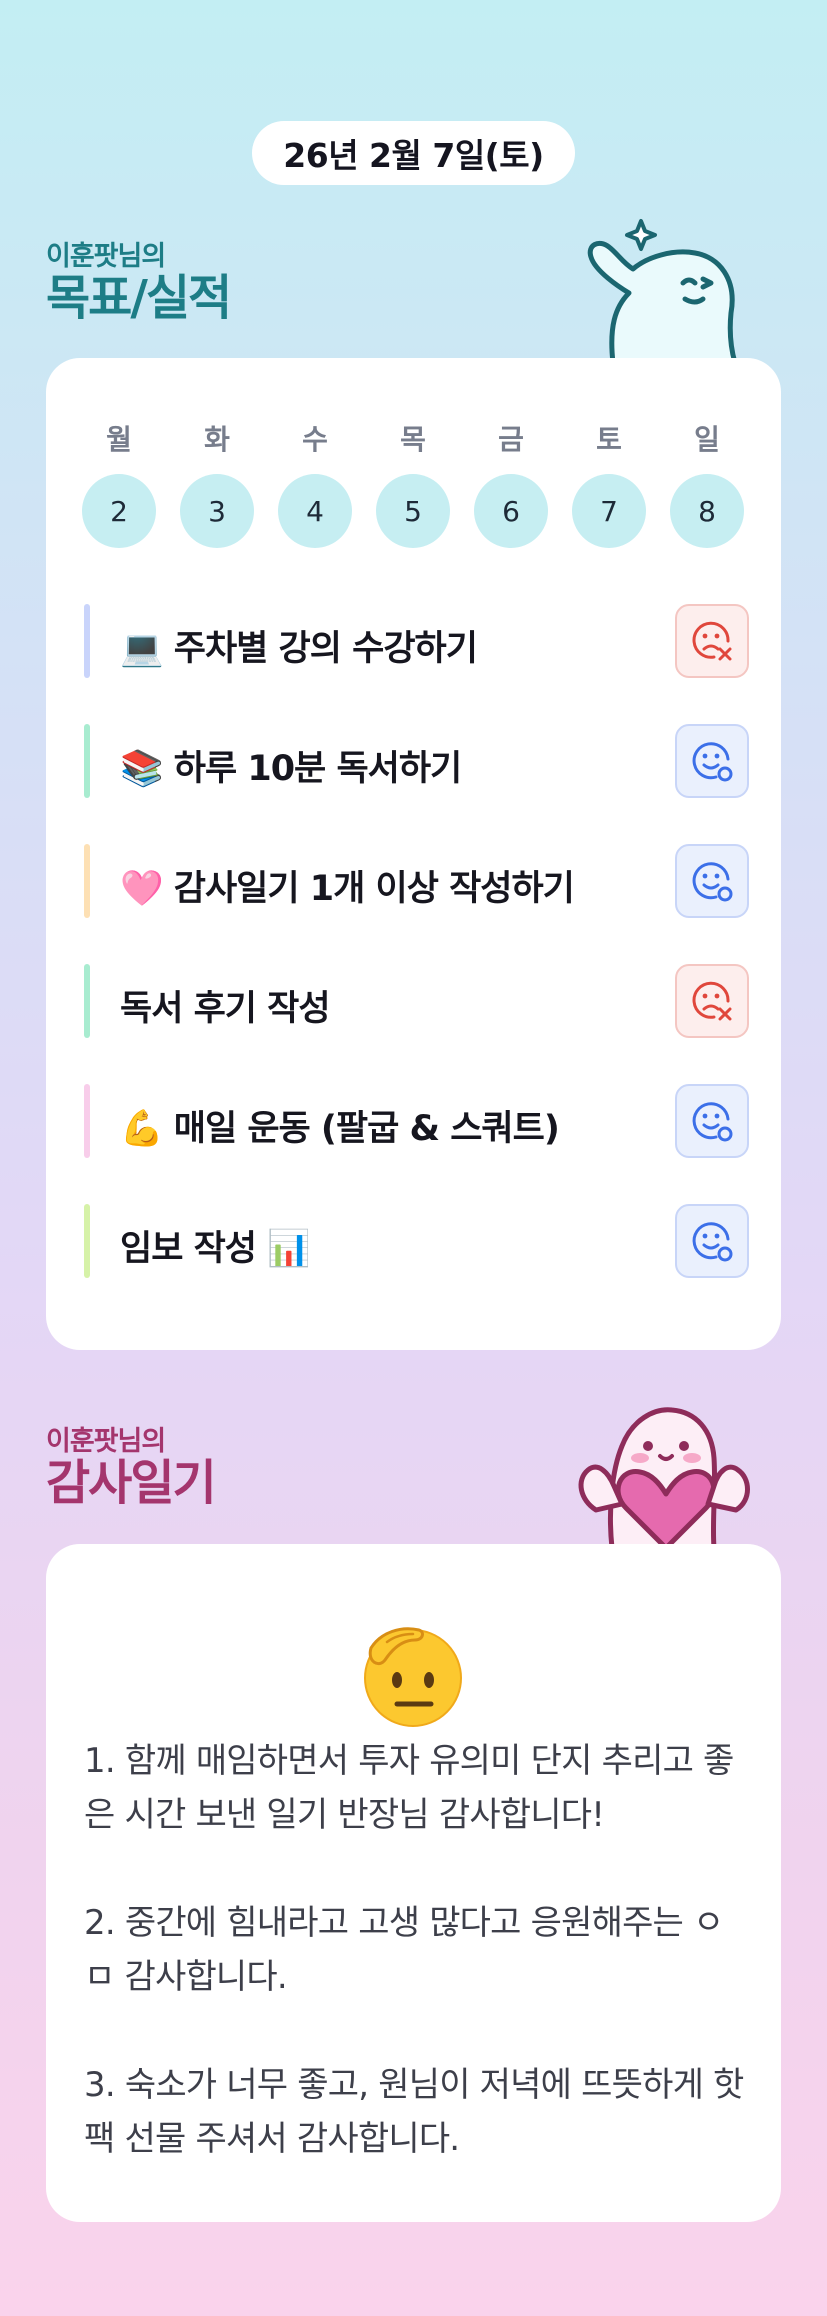 Image resolution: width=827 pixels, height=2316 pixels. I want to click on goal-label: 💪 매일 운동 (팔굽 & 스쿼트), so click(340, 1129).